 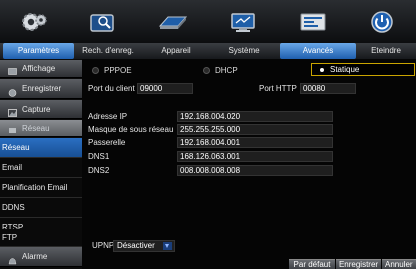 I want to click on sidebar-item-label: Enregistrer, so click(x=42, y=88).